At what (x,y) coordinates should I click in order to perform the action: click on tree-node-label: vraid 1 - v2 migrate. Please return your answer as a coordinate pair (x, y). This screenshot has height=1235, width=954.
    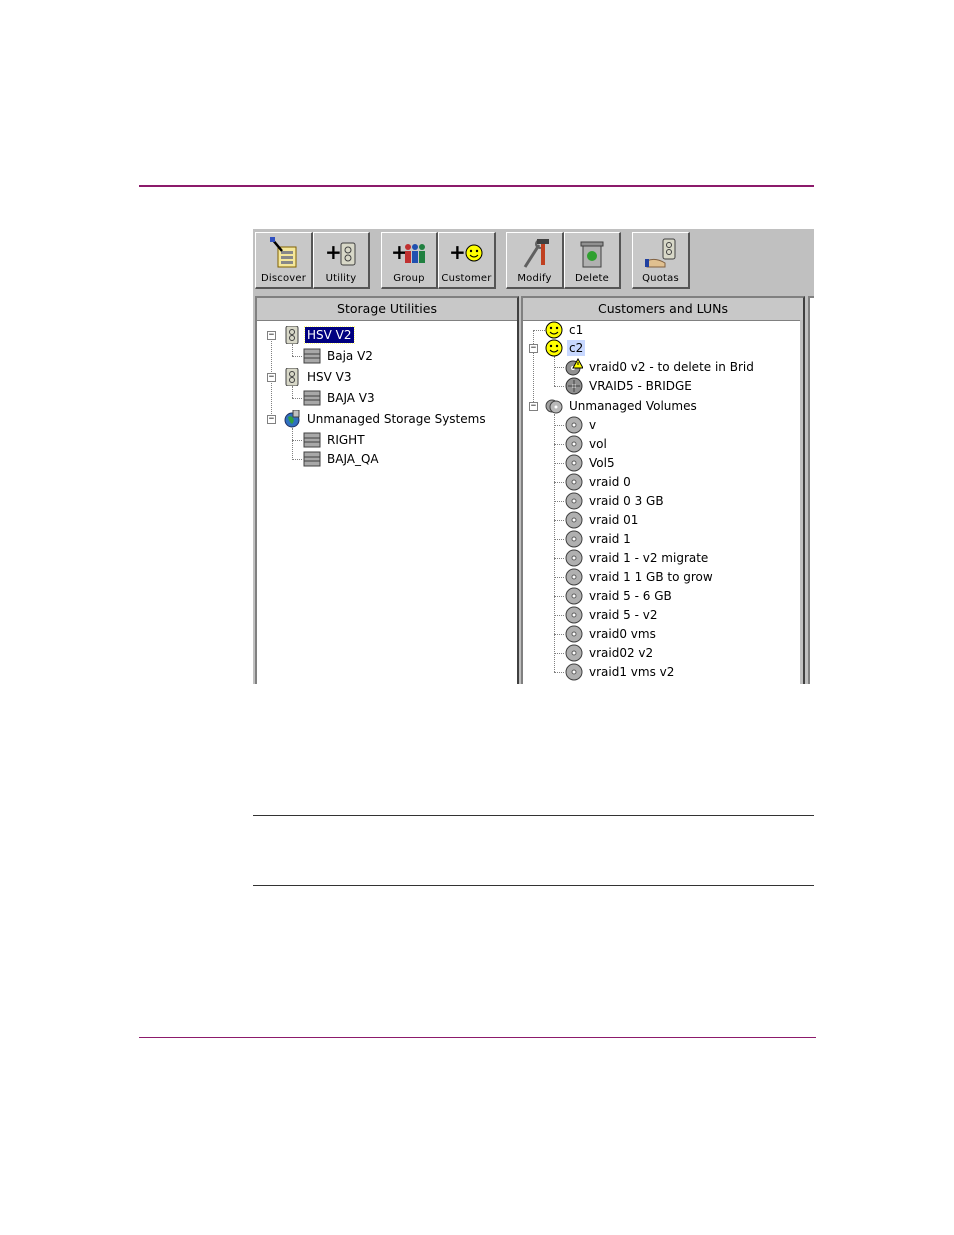
    Looking at the image, I should click on (649, 558).